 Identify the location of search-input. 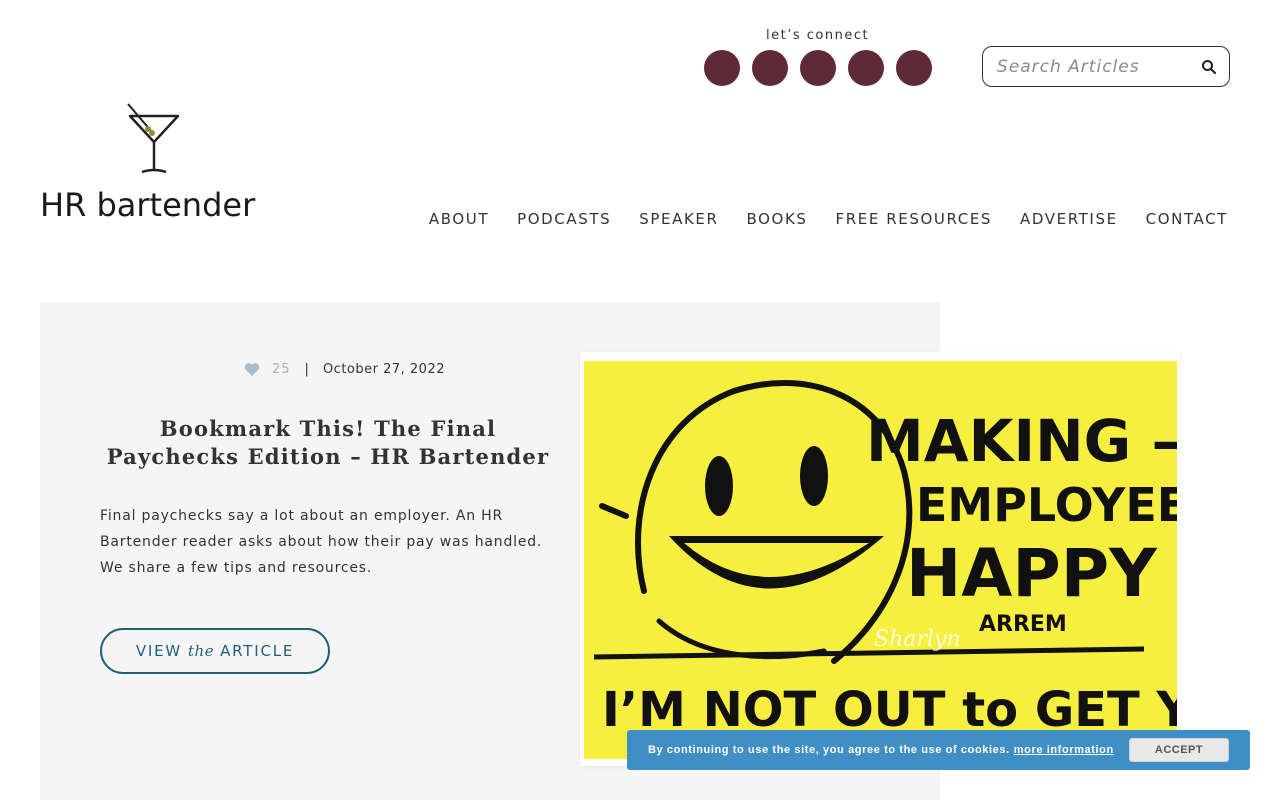
(1092, 66).